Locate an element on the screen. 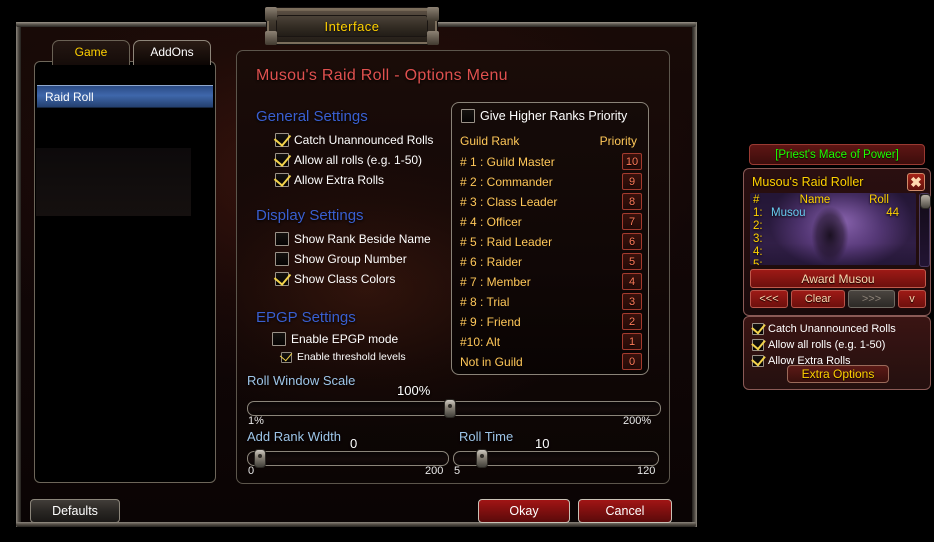 The height and width of the screenshot is (542, 934). roller-checkbox-allow-all-rolls: Allow all rolls (e.g. 1-50) is located at coordinates (818, 345).